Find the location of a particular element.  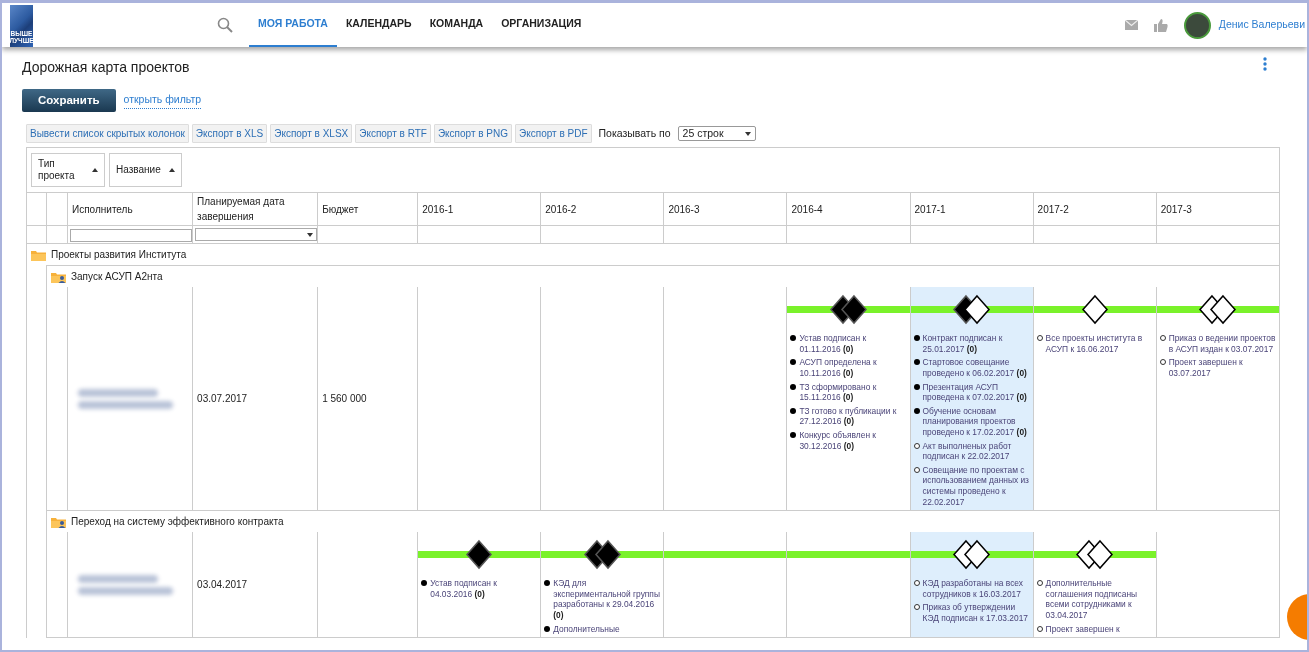

milestone-link: Устав подписан к 01.11.2016 (0) is located at coordinates (853, 344).